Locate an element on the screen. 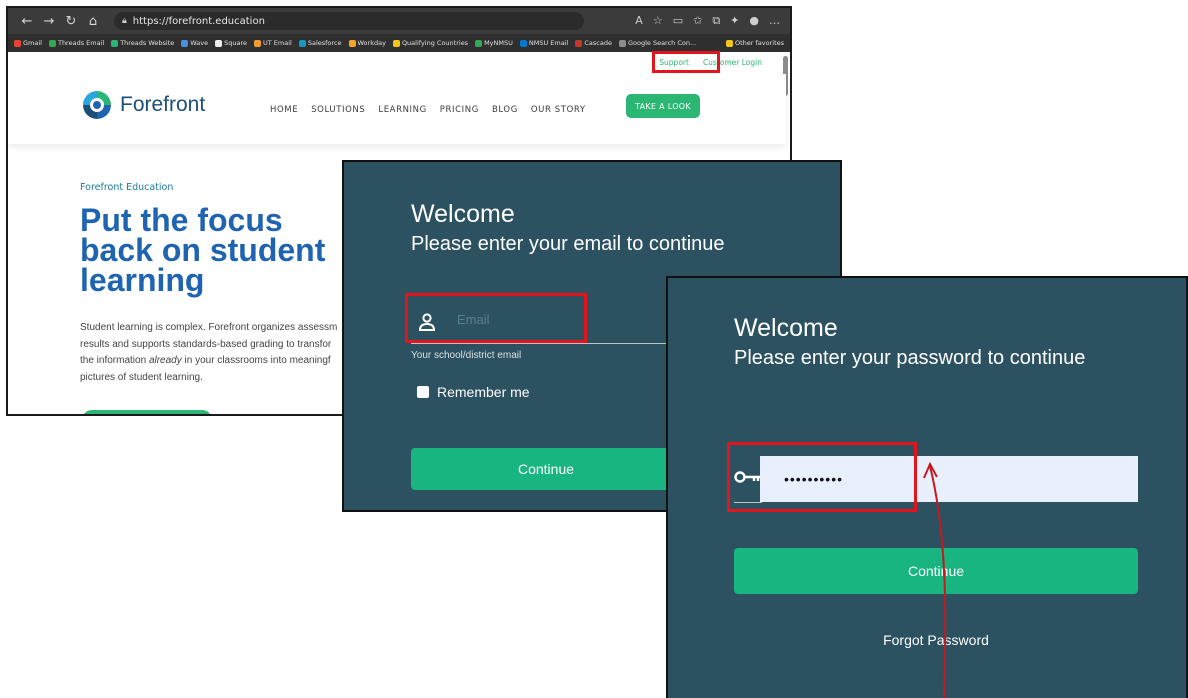 The width and height of the screenshot is (1188, 698). hero-body-line: pictures of student learning. is located at coordinates (141, 377).